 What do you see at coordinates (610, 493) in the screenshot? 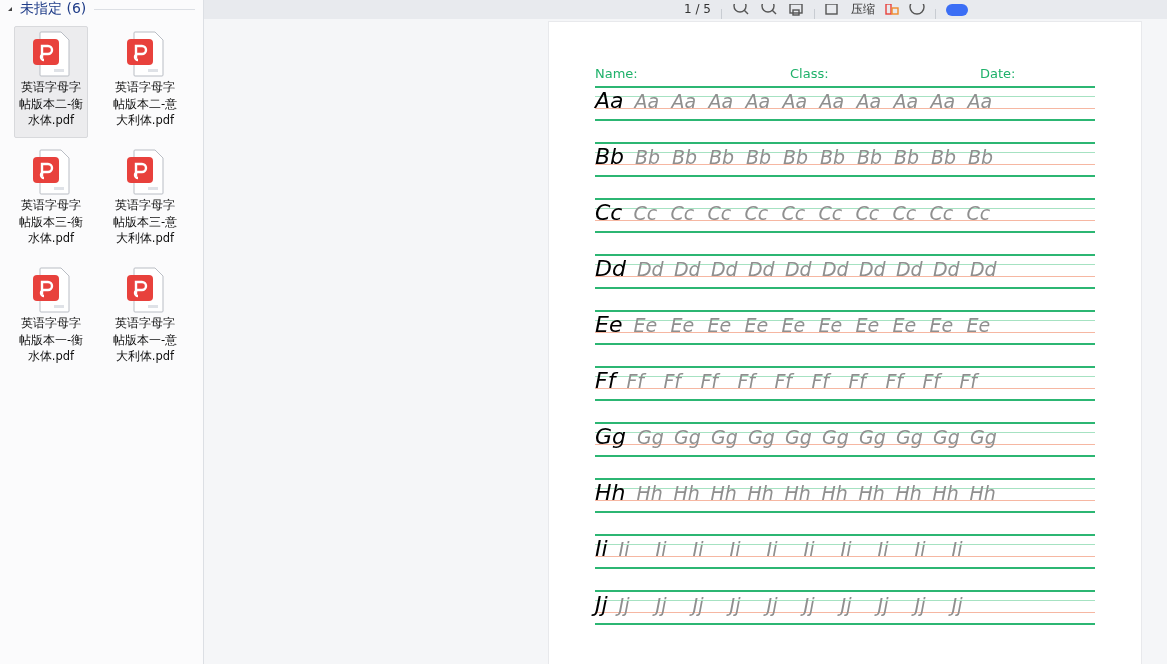
I see `model-letters: Hh` at bounding box center [610, 493].